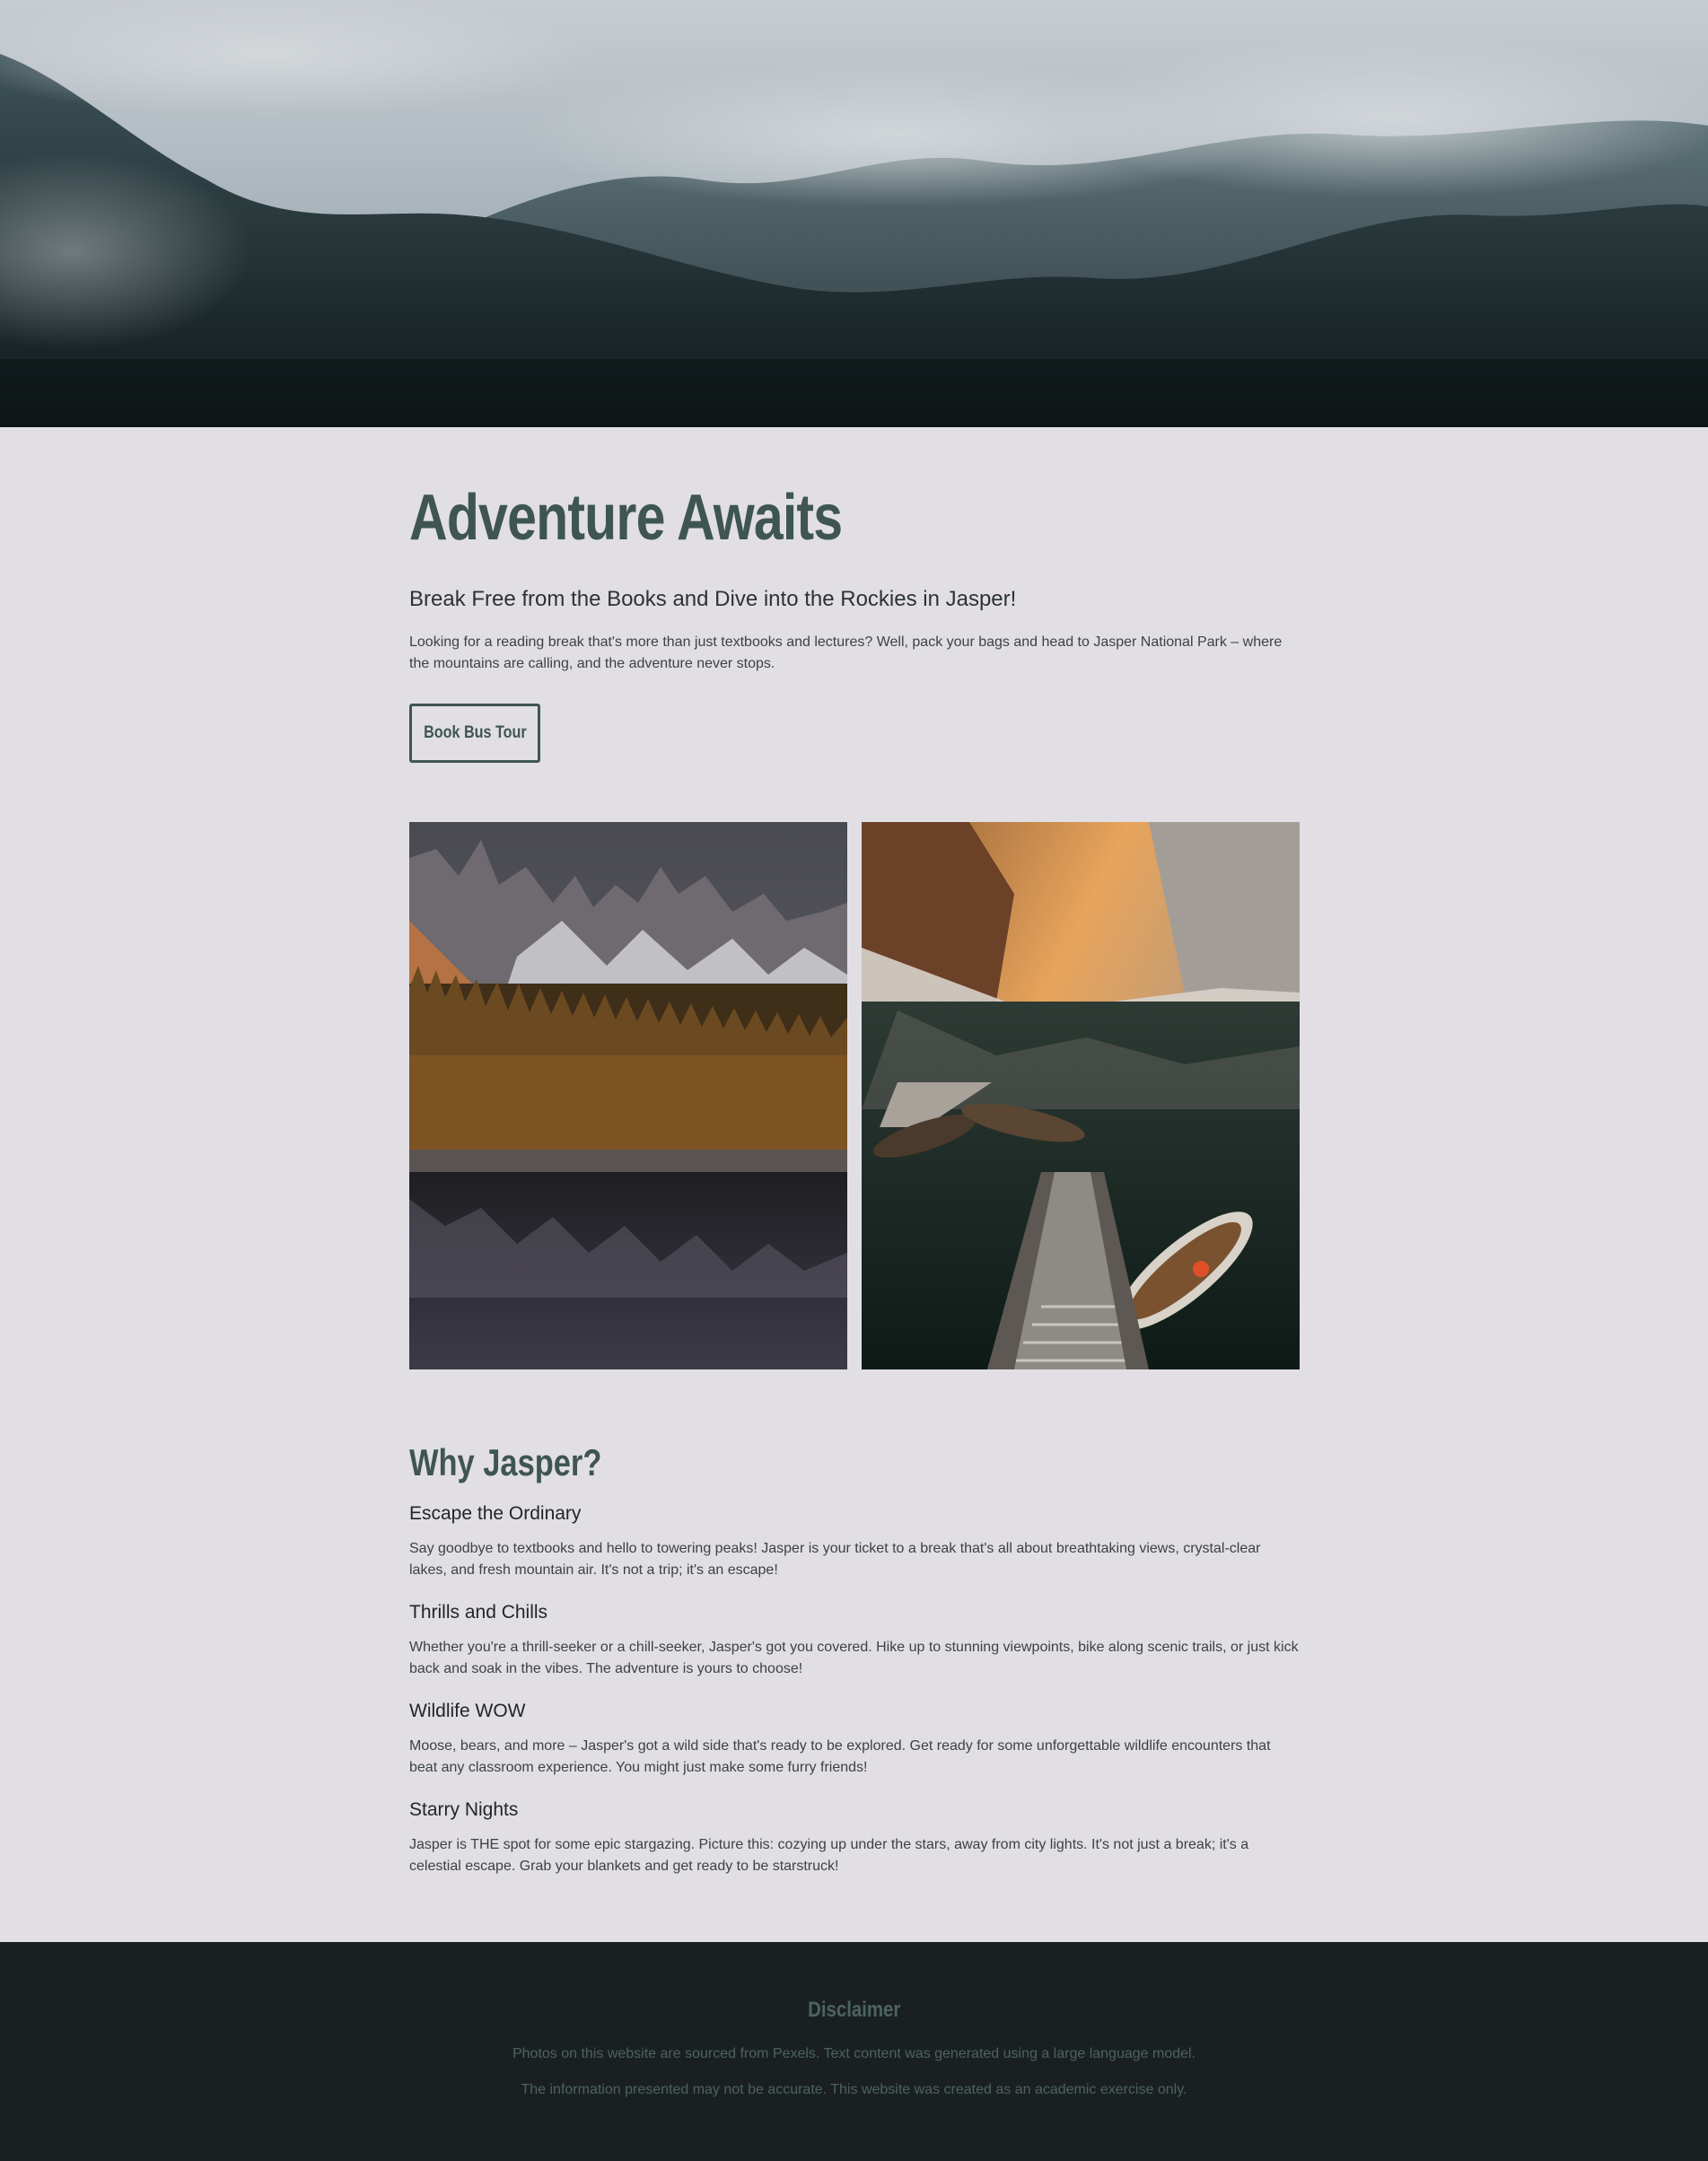 Image resolution: width=1708 pixels, height=2161 pixels. I want to click on gallery-photo-right, so click(1081, 1095).